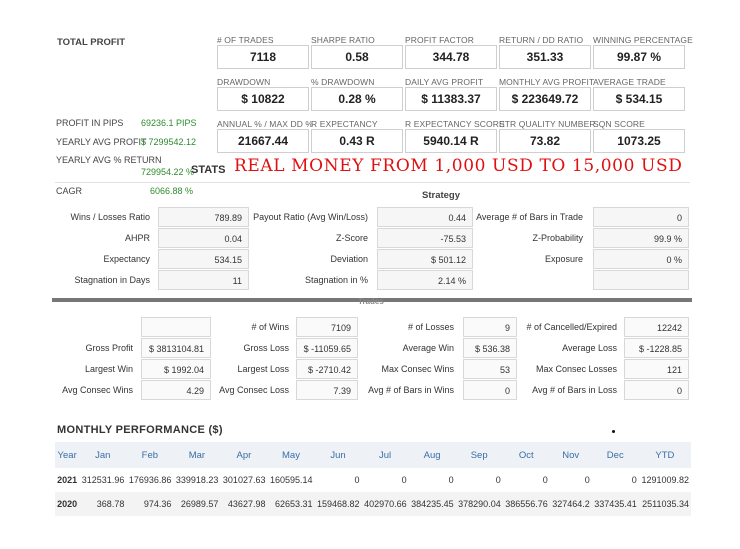 The image size is (740, 549). What do you see at coordinates (246, 504) in the screenshot?
I see `month-value-cell: 43627.98` at bounding box center [246, 504].